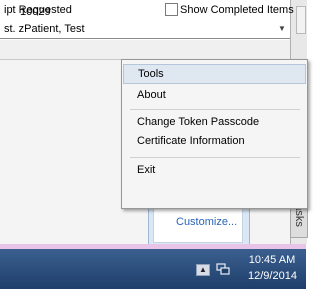  I want to click on patient-selector: st. zPatient, Test ▼, so click(145, 30).